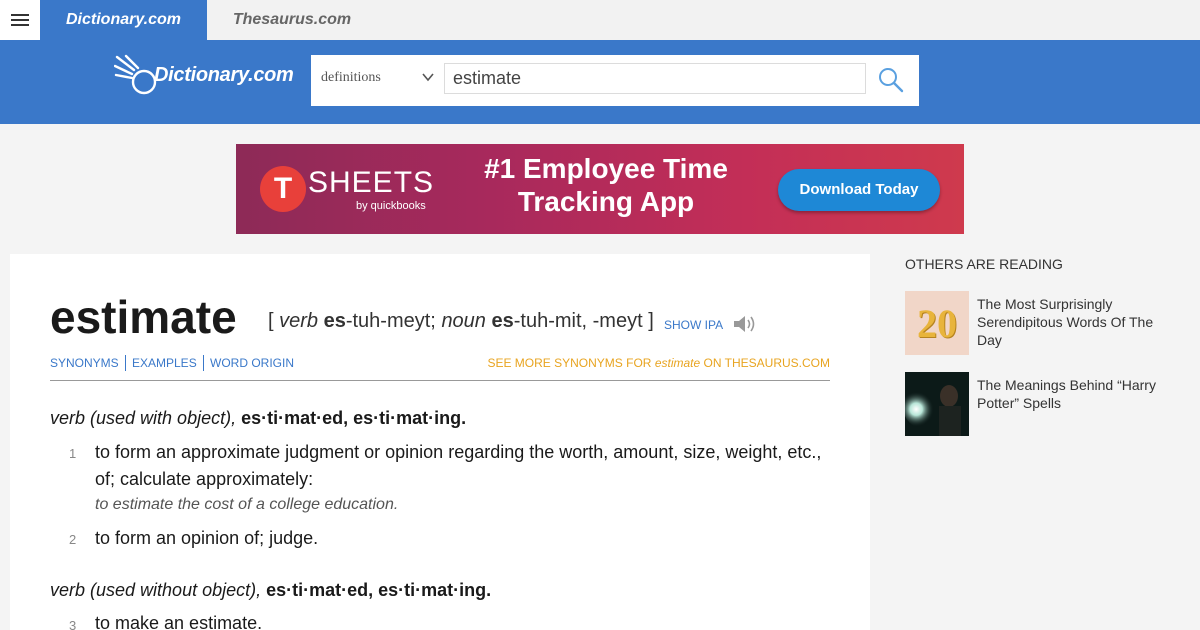  I want to click on word-origin-link: WORD ORIGIN, so click(252, 363).